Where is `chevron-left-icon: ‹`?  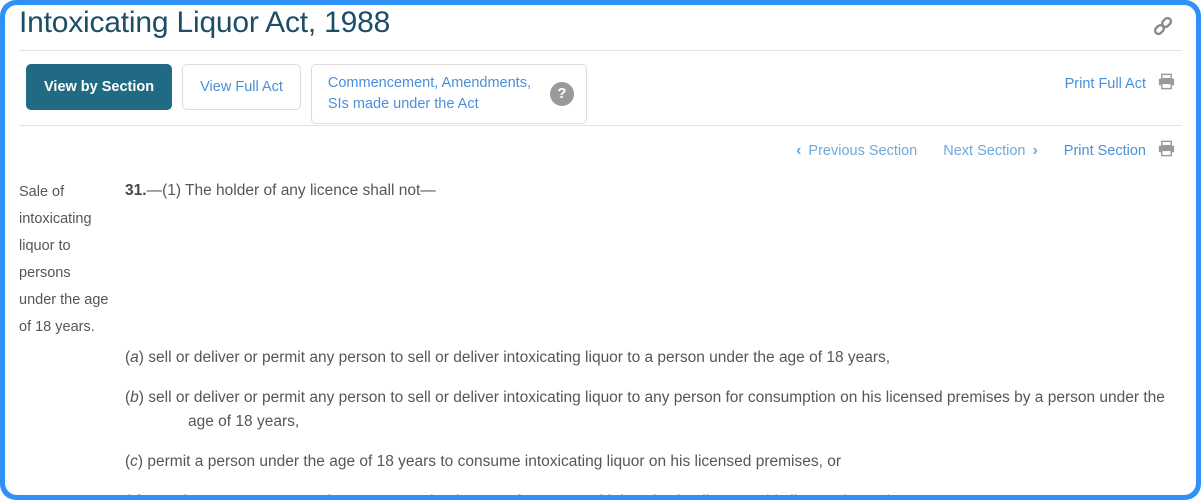
chevron-left-icon: ‹ is located at coordinates (799, 150).